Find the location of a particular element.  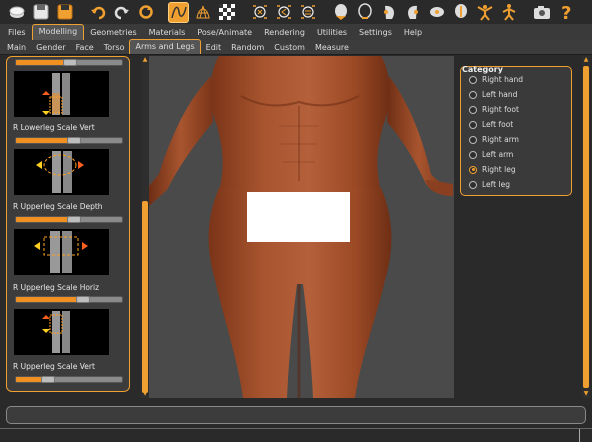

tab-geometries: Geometries is located at coordinates (113, 33).